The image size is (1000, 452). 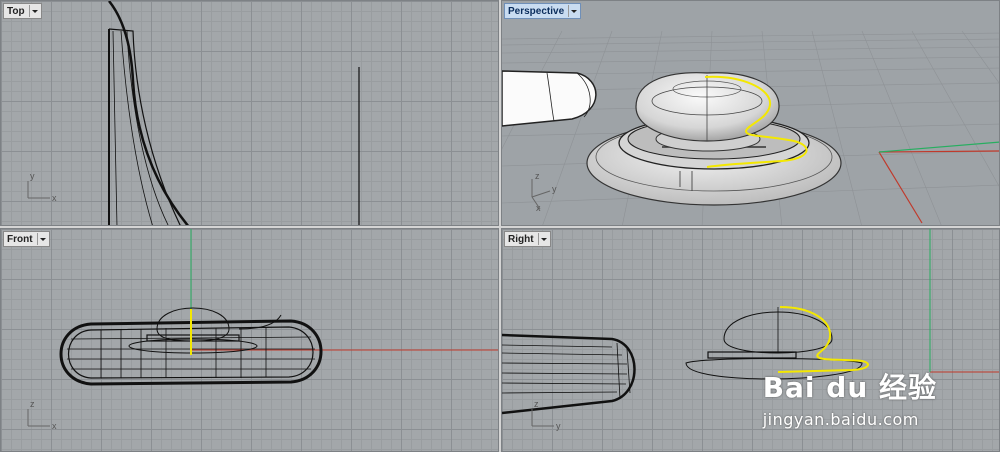 I want to click on top-viewport-label: Top, so click(x=16, y=11).